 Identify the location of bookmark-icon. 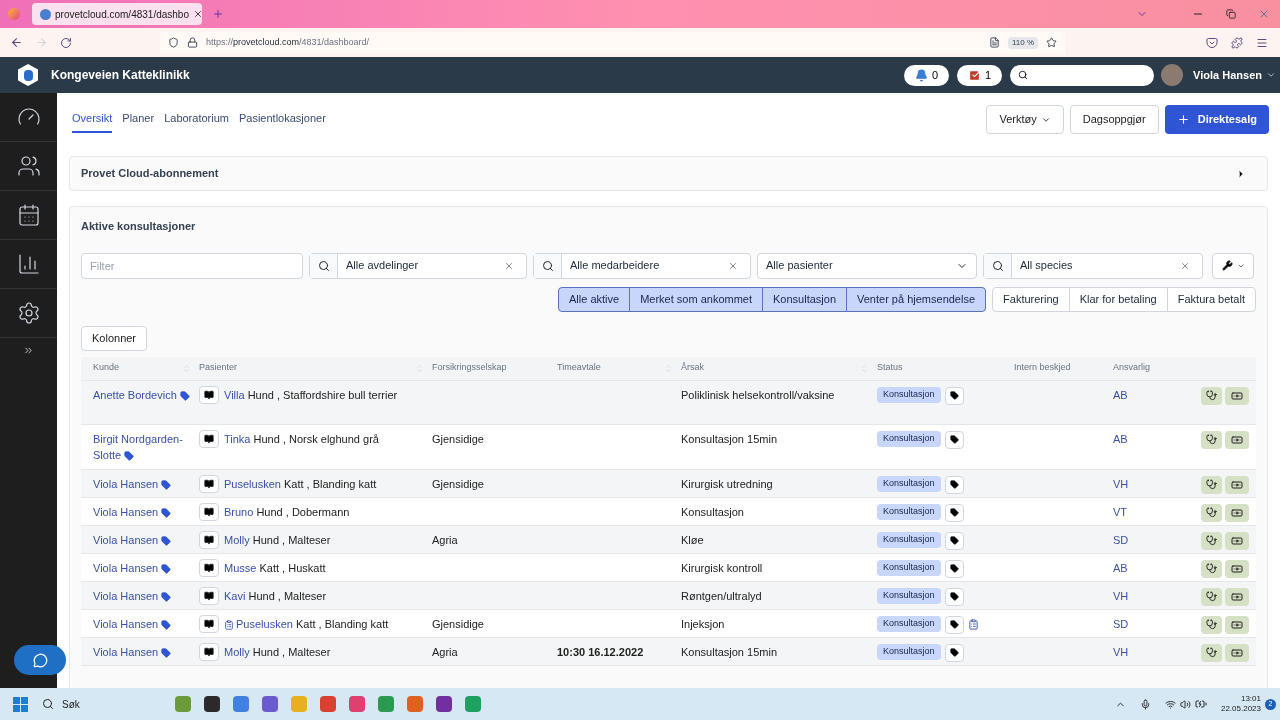
(1051, 42).